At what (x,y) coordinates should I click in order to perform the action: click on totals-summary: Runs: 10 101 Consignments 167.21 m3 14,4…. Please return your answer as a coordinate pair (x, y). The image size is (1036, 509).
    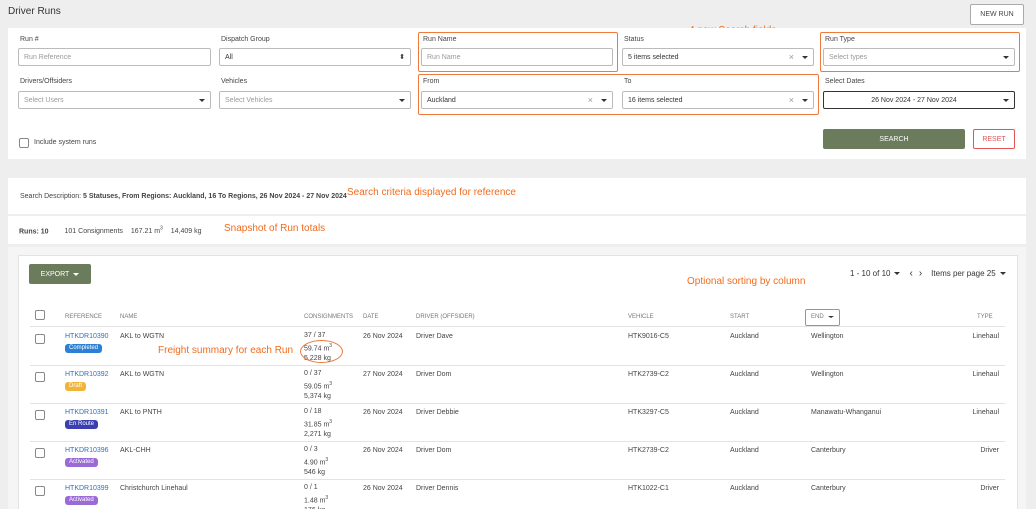
    Looking at the image, I should click on (110, 230).